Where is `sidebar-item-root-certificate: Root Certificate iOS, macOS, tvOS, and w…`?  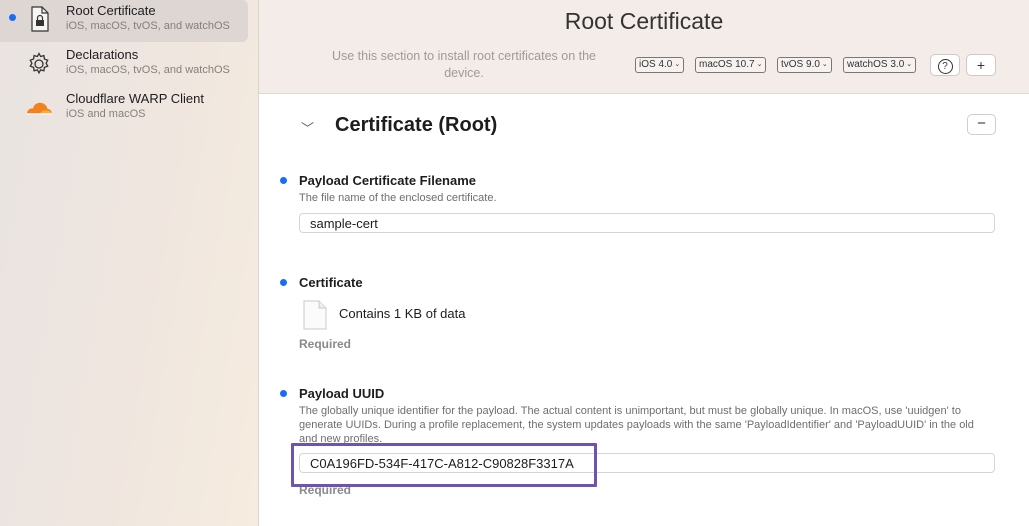 sidebar-item-root-certificate: Root Certificate iOS, macOS, tvOS, and w… is located at coordinates (124, 21).